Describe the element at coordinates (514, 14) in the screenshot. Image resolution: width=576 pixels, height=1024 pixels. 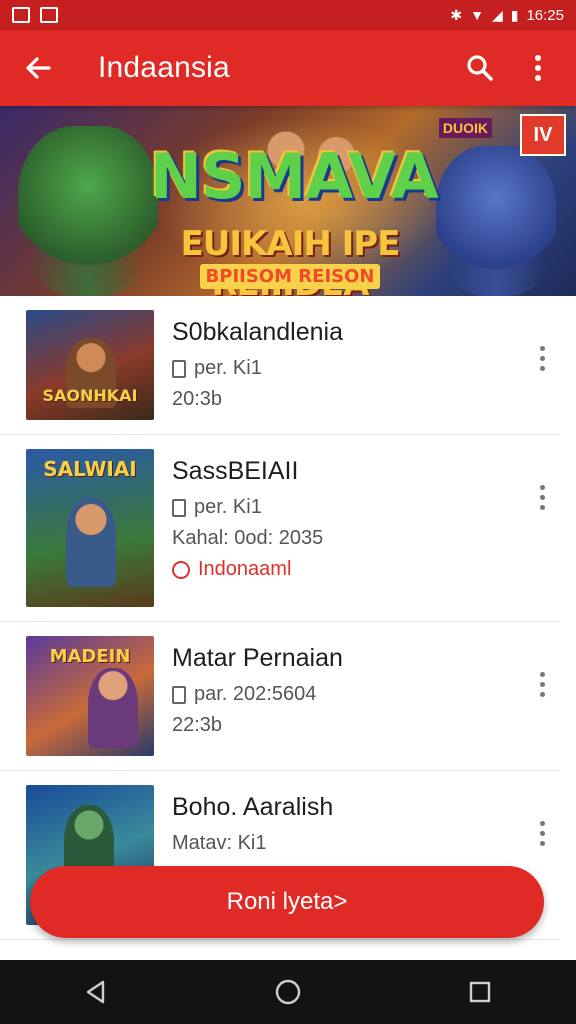
I see `battery-icon: ▮` at that location.